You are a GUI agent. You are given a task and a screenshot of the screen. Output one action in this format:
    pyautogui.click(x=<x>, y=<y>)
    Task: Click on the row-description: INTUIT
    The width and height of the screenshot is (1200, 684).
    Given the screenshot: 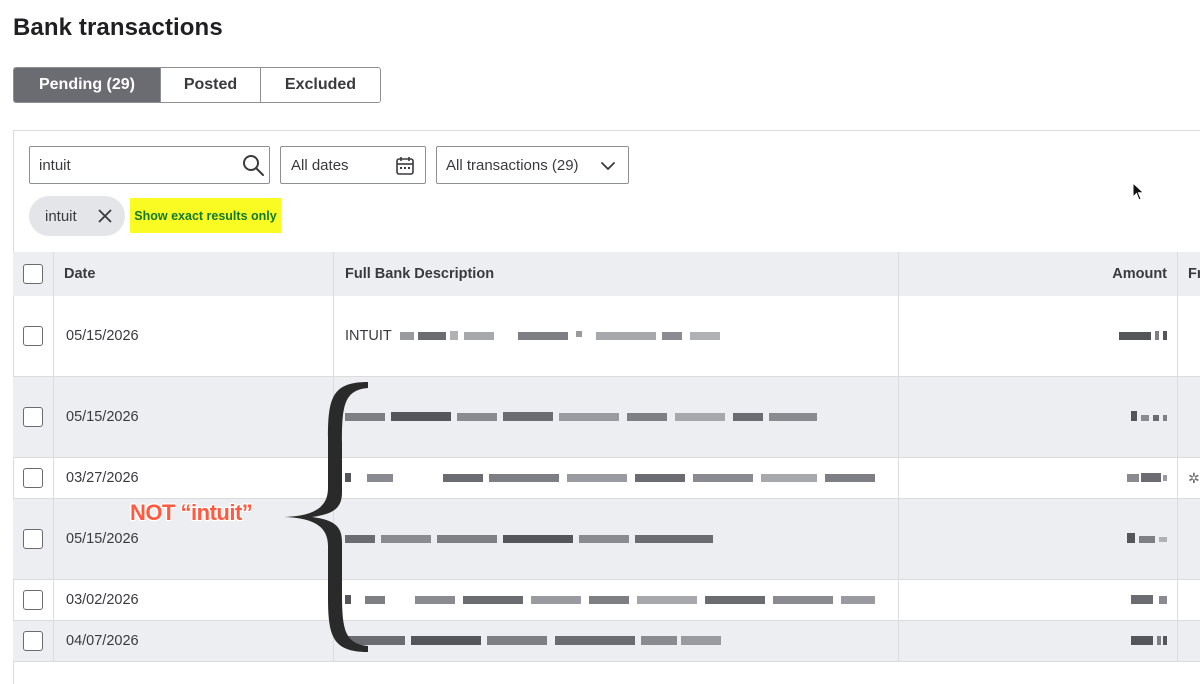 What is the action you would take?
    pyautogui.click(x=616, y=336)
    